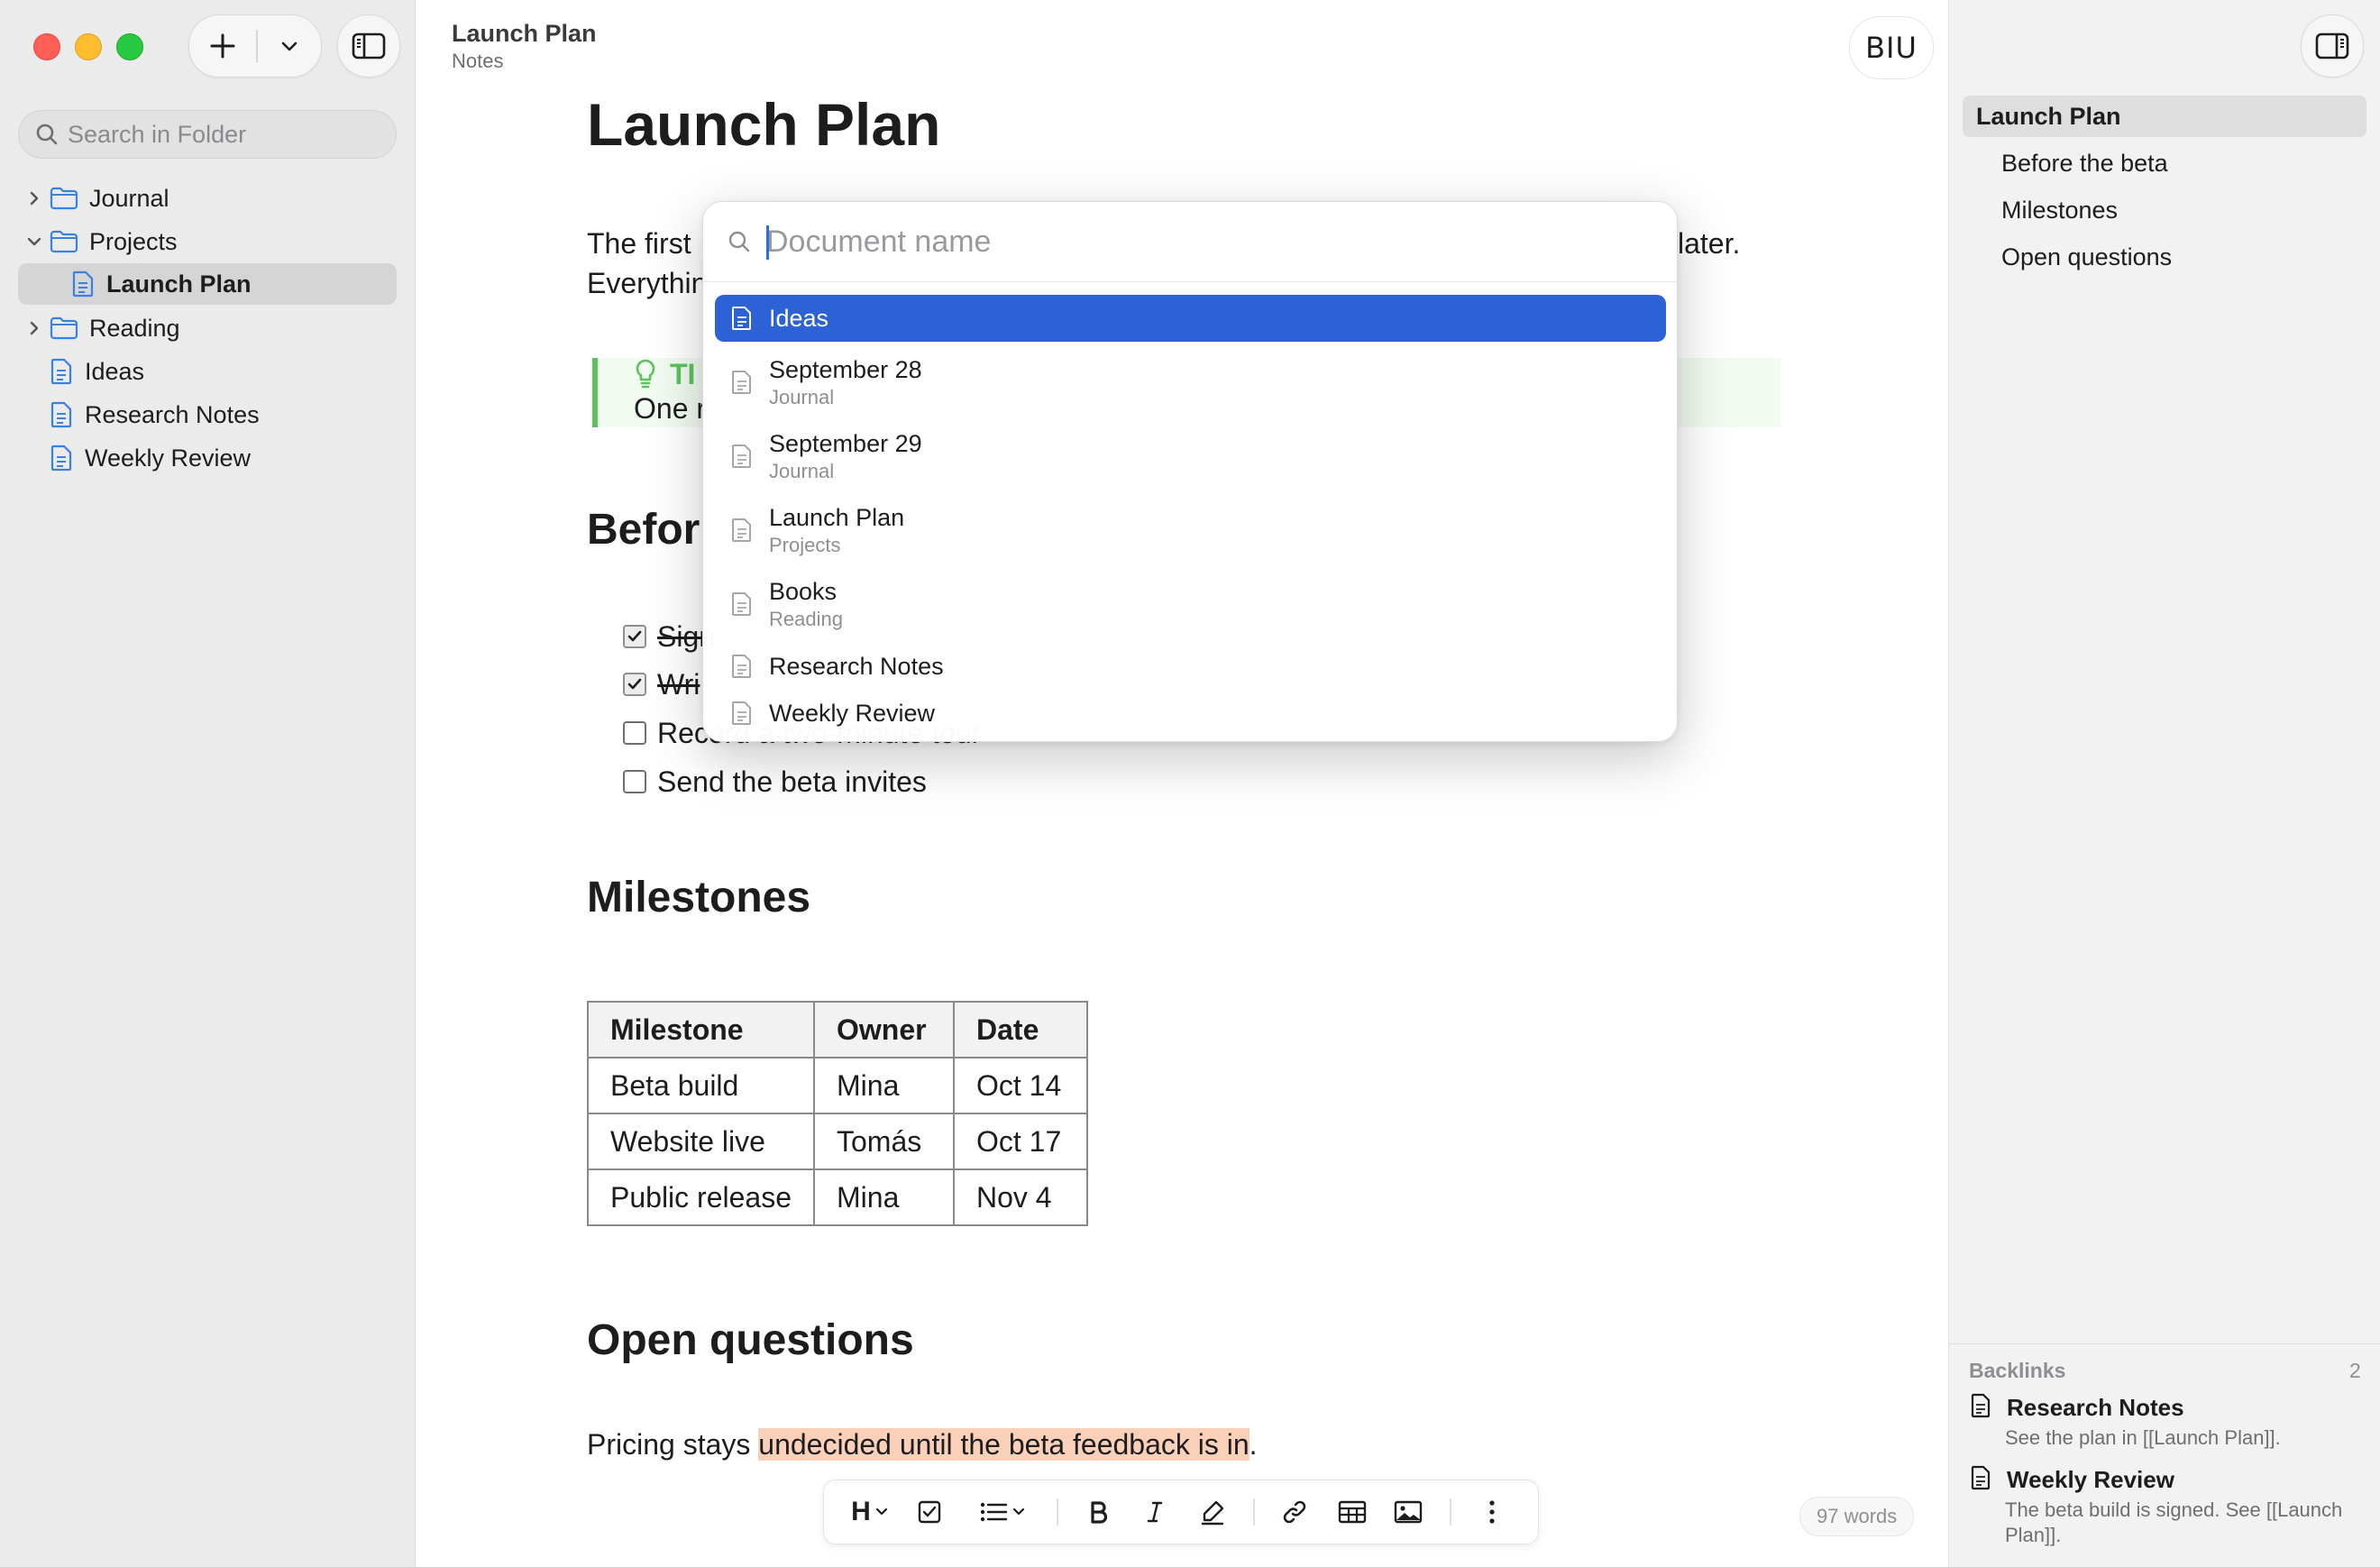 The height and width of the screenshot is (1567, 2380). Describe the element at coordinates (129, 198) in the screenshot. I see `tree-item-label: Journal` at that location.